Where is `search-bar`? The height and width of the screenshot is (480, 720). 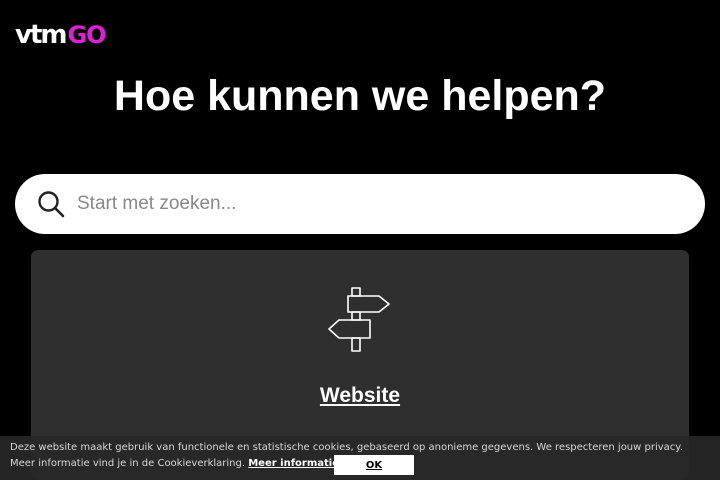
search-bar is located at coordinates (360, 204).